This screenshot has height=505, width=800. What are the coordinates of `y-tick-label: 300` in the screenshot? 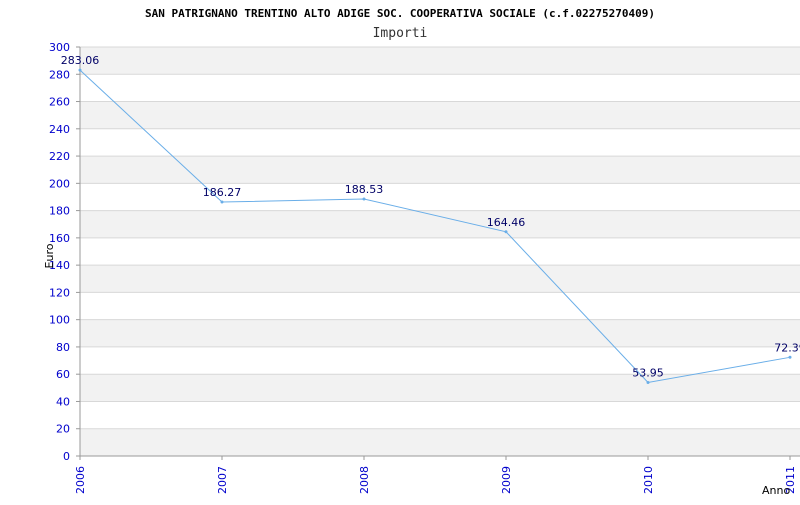 It's located at (59, 47).